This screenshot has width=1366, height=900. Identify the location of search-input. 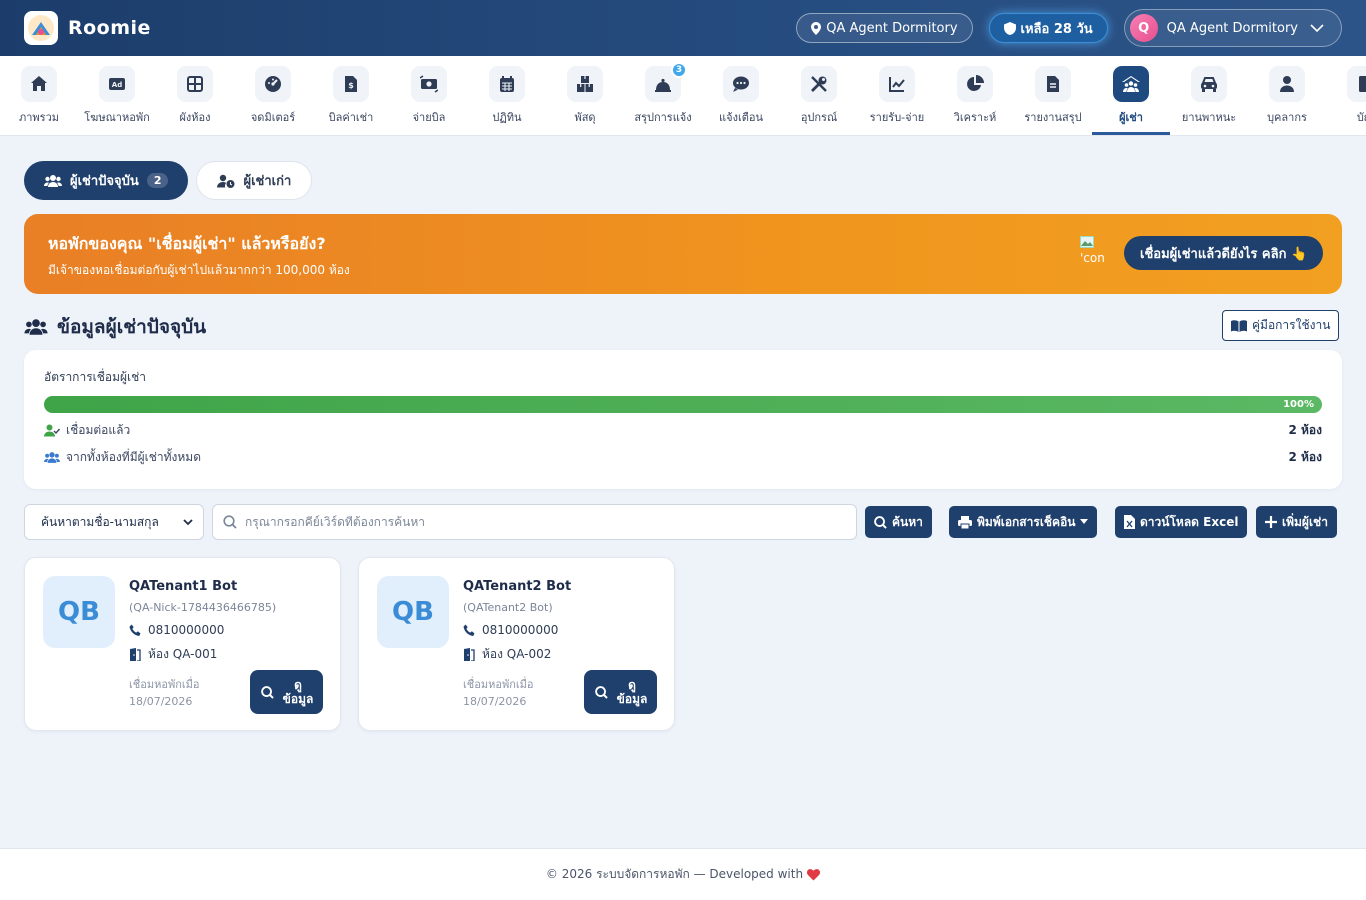
(535, 522).